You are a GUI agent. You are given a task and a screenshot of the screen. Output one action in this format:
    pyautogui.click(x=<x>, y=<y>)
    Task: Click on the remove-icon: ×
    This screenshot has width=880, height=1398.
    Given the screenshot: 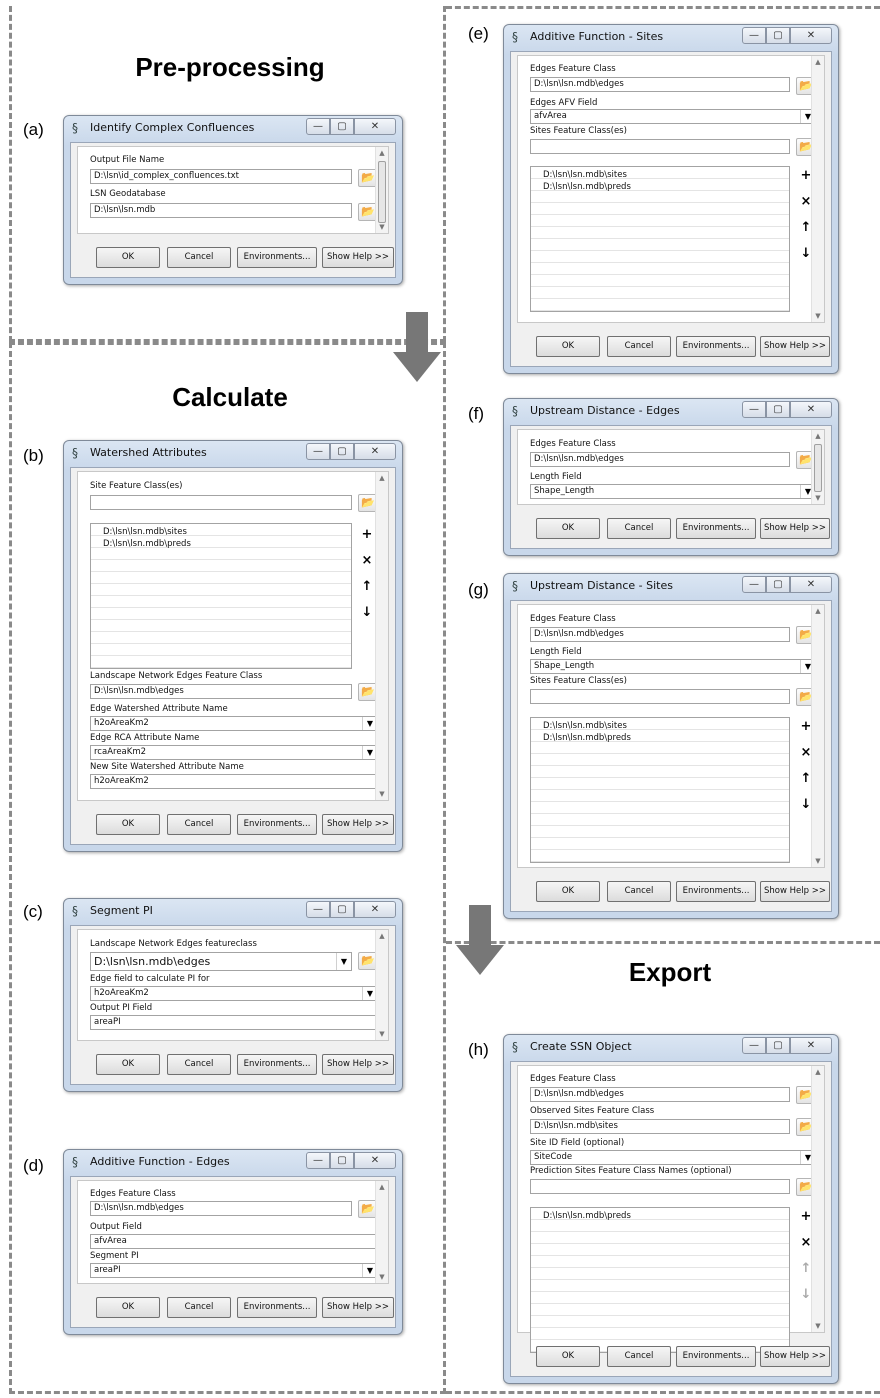 What is the action you would take?
    pyautogui.click(x=367, y=560)
    